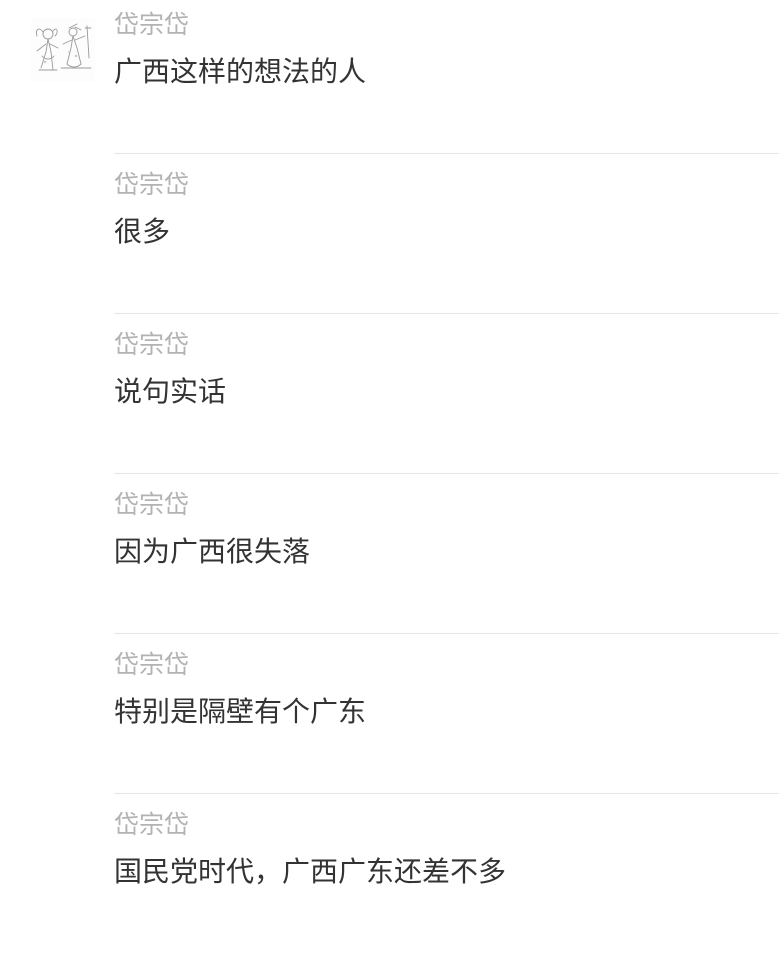 The width and height of the screenshot is (779, 960). Describe the element at coordinates (240, 71) in the screenshot. I see `message-text: 广西这样的想法的人` at that location.